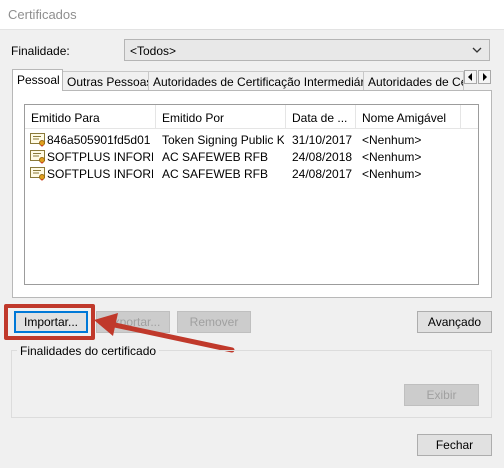  I want to click on tab-other-people-label: Outras Pessoas, so click(108, 82).